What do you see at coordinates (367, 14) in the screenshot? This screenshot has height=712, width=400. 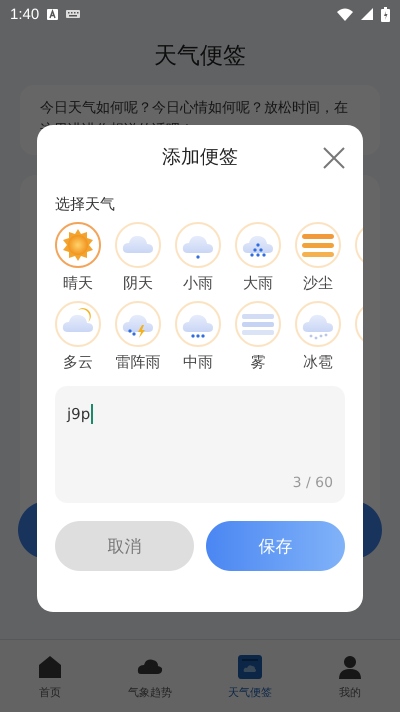 I see `signal-icon` at bounding box center [367, 14].